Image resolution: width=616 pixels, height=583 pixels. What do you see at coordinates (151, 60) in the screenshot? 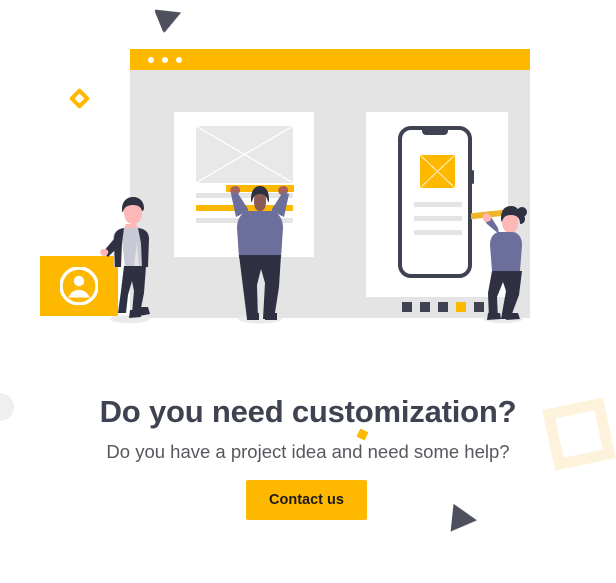
I see `browser-dot-1-icon` at bounding box center [151, 60].